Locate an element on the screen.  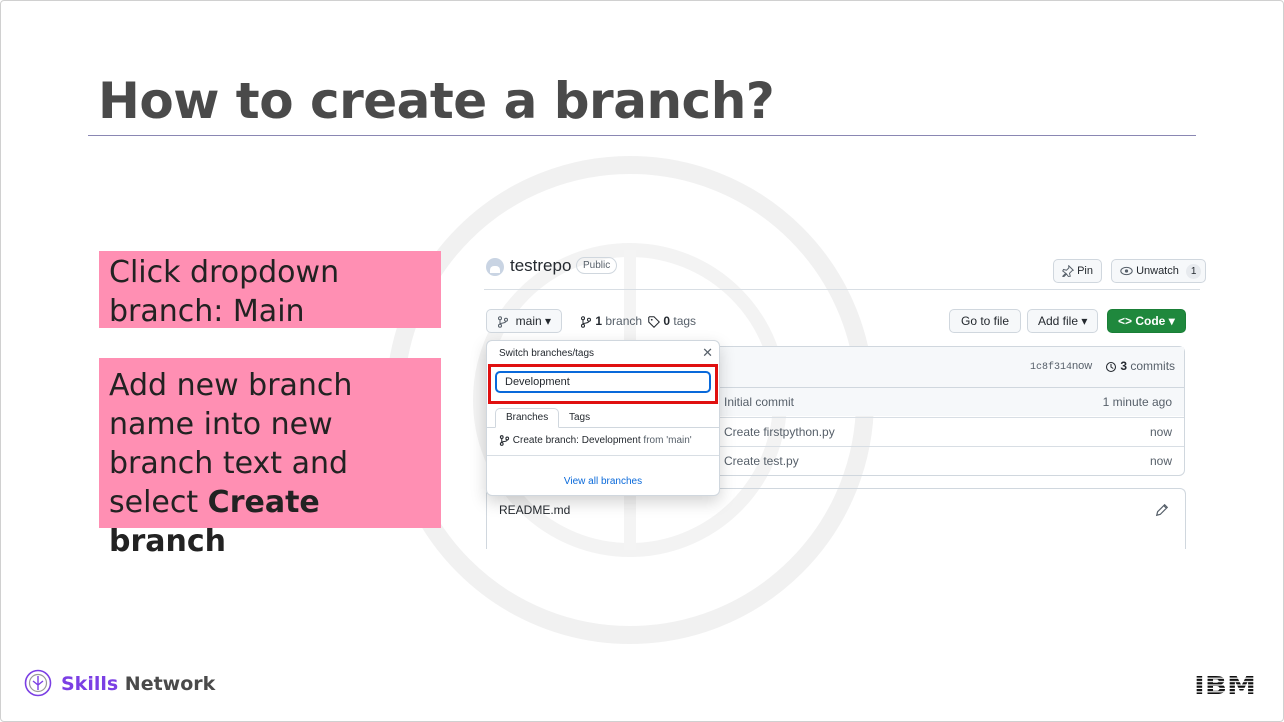
add-file-button: Add file ▾ is located at coordinates (1063, 321).